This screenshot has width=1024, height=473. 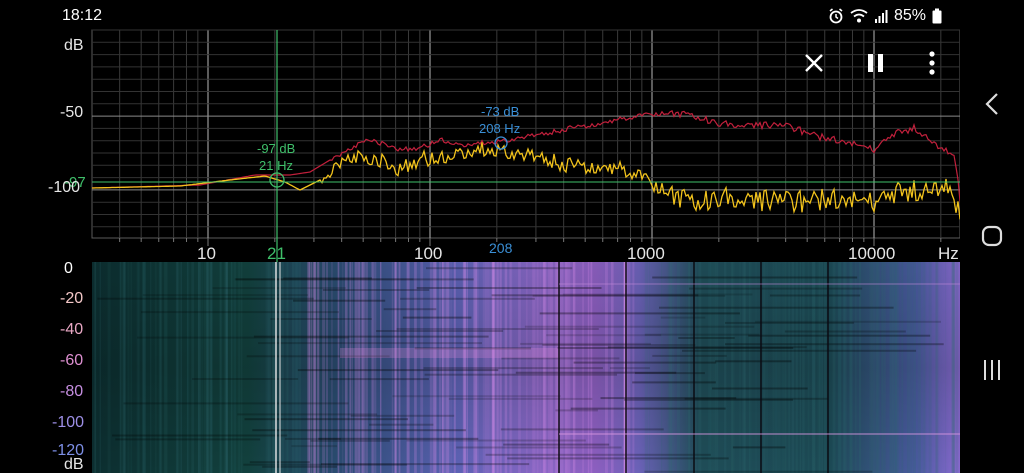 What do you see at coordinates (71, 360) in the screenshot?
I see `spectrogram-label: -60` at bounding box center [71, 360].